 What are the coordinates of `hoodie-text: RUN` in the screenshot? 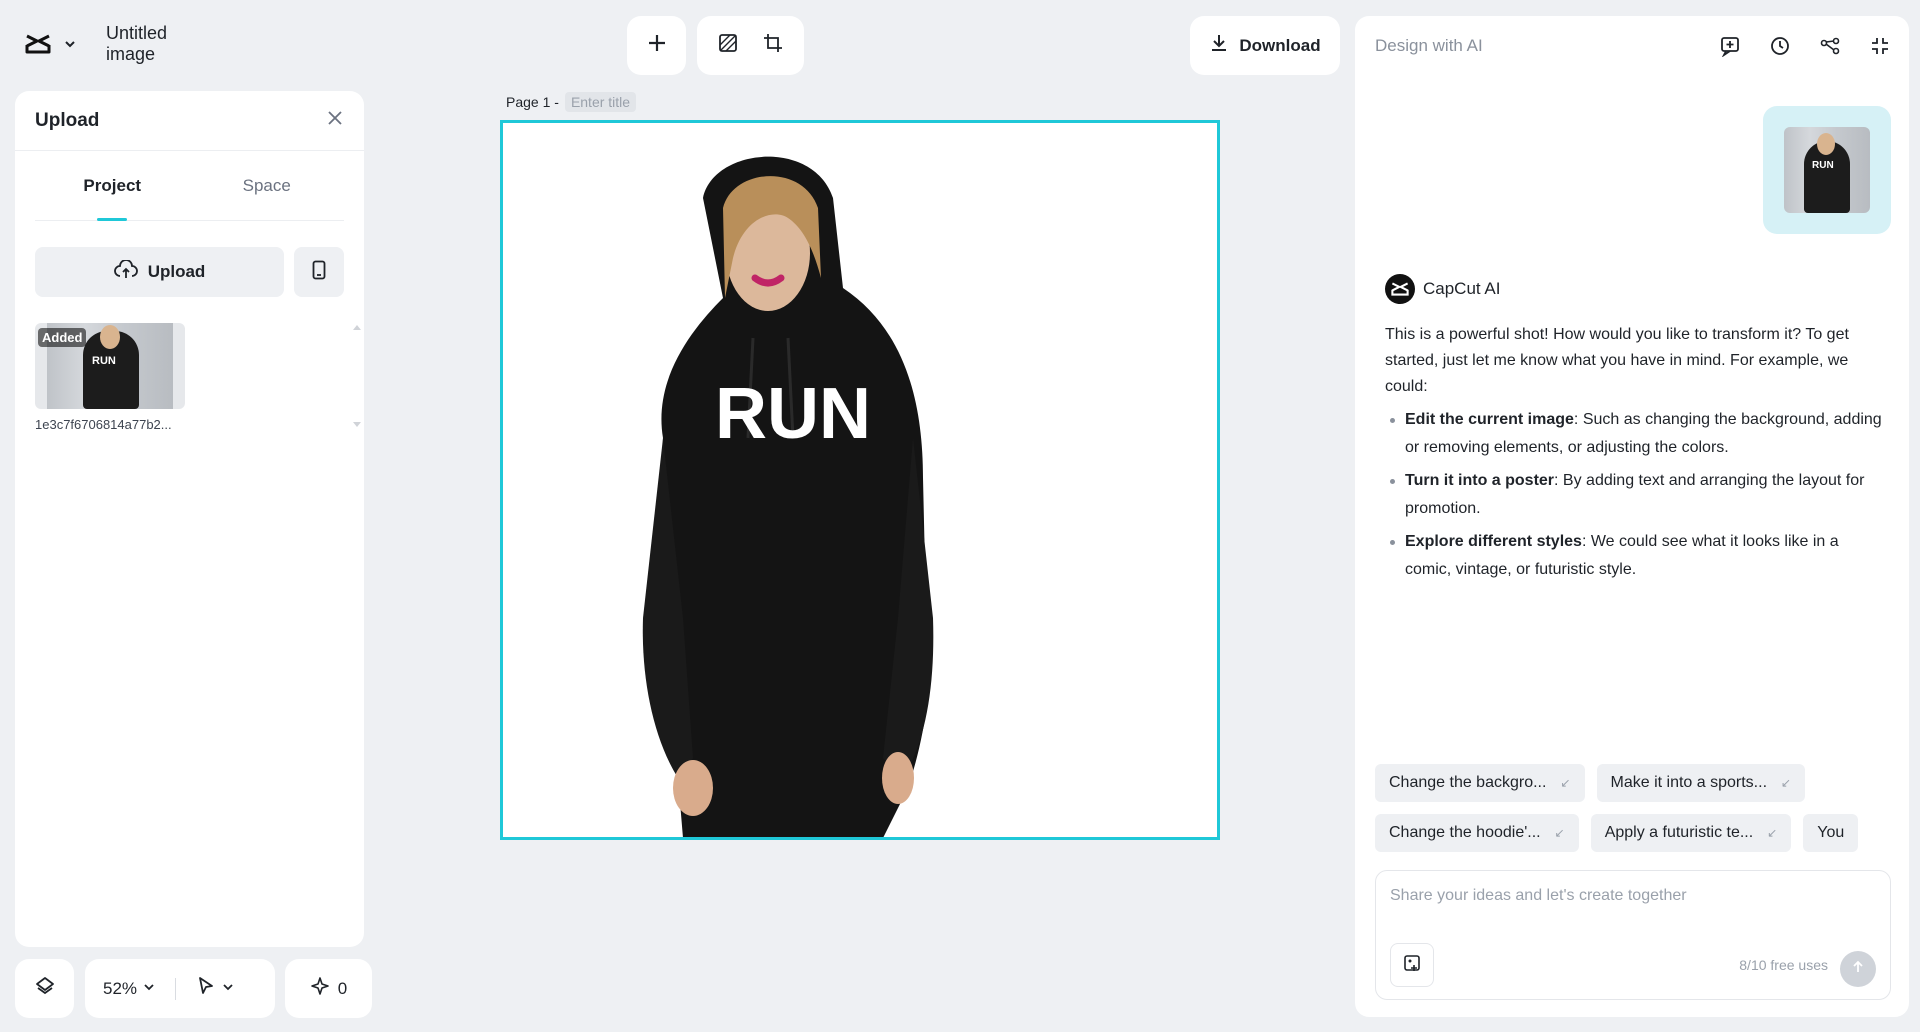 It's located at (793, 414).